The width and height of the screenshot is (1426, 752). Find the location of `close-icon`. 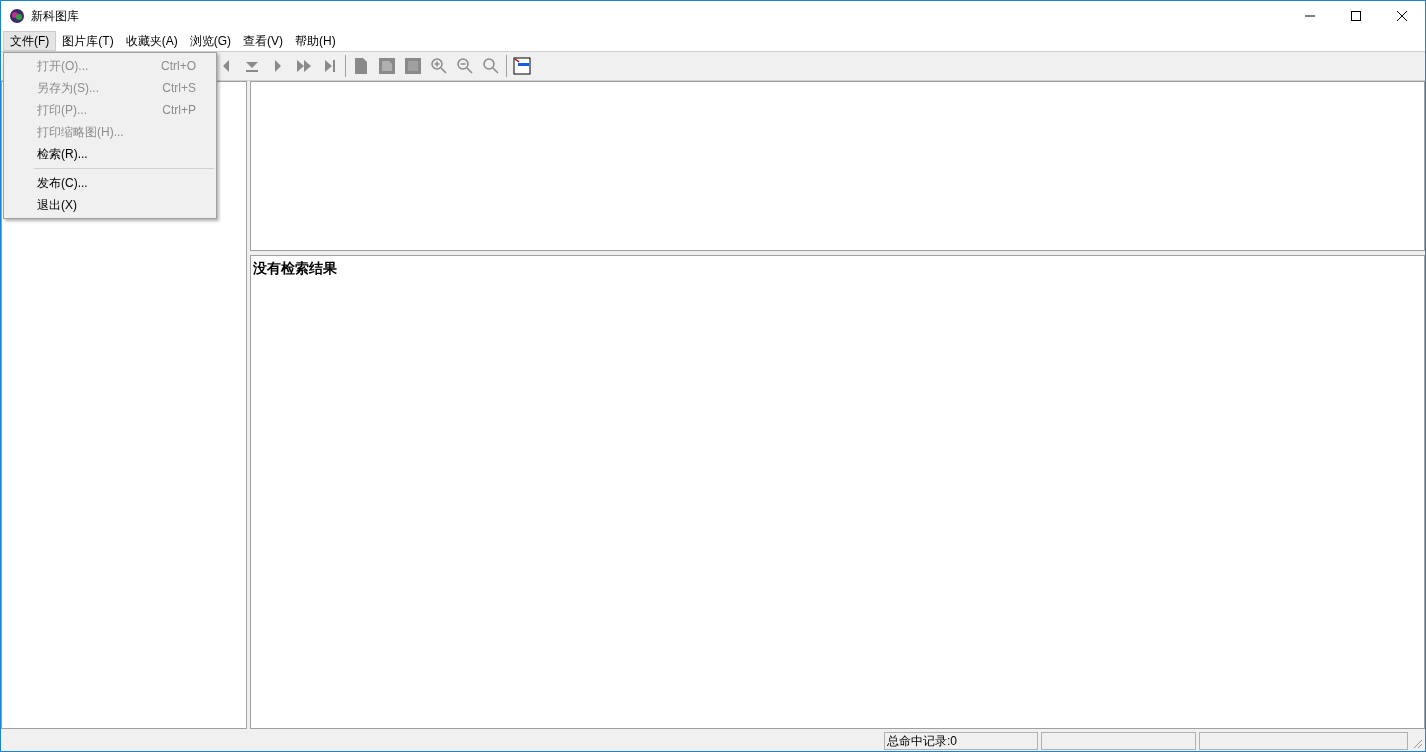

close-icon is located at coordinates (1402, 16).